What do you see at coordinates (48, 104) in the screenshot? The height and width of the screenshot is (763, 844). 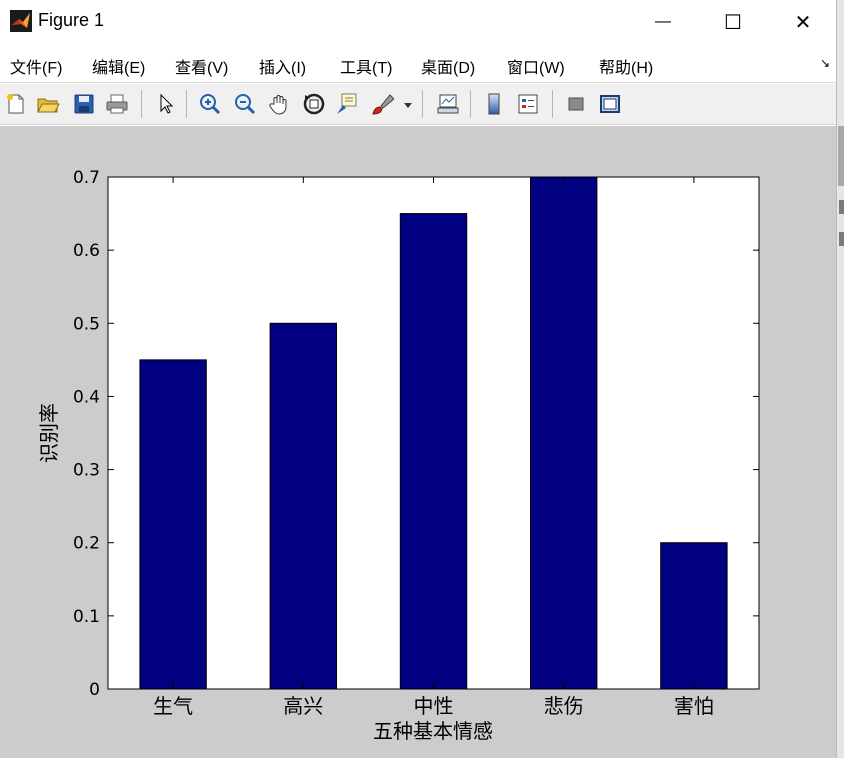 I see `open-file-icon` at bounding box center [48, 104].